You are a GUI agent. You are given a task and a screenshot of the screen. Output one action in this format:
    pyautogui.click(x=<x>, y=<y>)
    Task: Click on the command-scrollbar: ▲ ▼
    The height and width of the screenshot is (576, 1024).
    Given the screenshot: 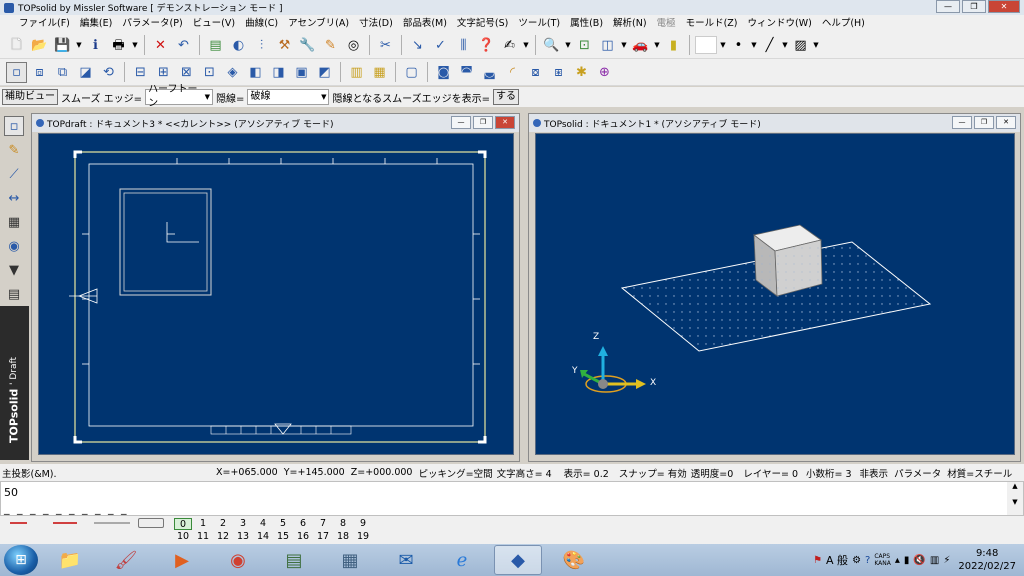 What is the action you would take?
    pyautogui.click(x=1015, y=498)
    